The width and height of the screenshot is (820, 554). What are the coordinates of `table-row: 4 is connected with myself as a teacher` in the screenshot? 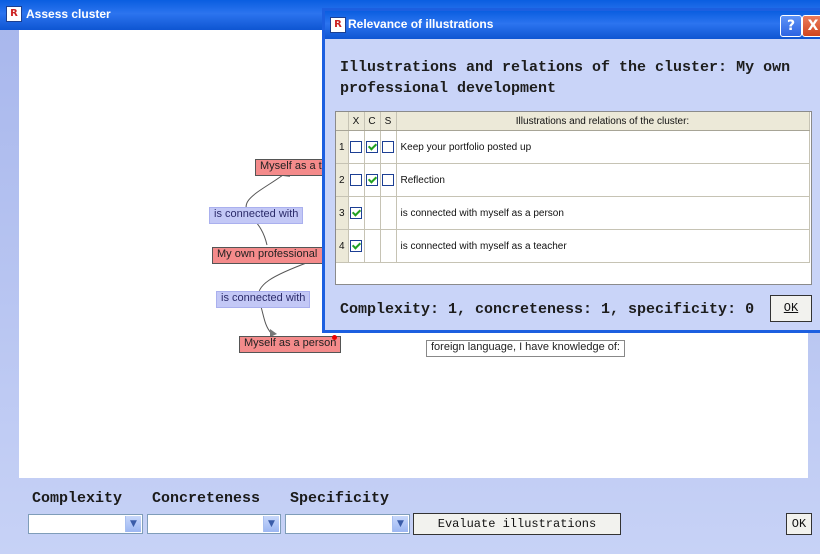 It's located at (573, 246).